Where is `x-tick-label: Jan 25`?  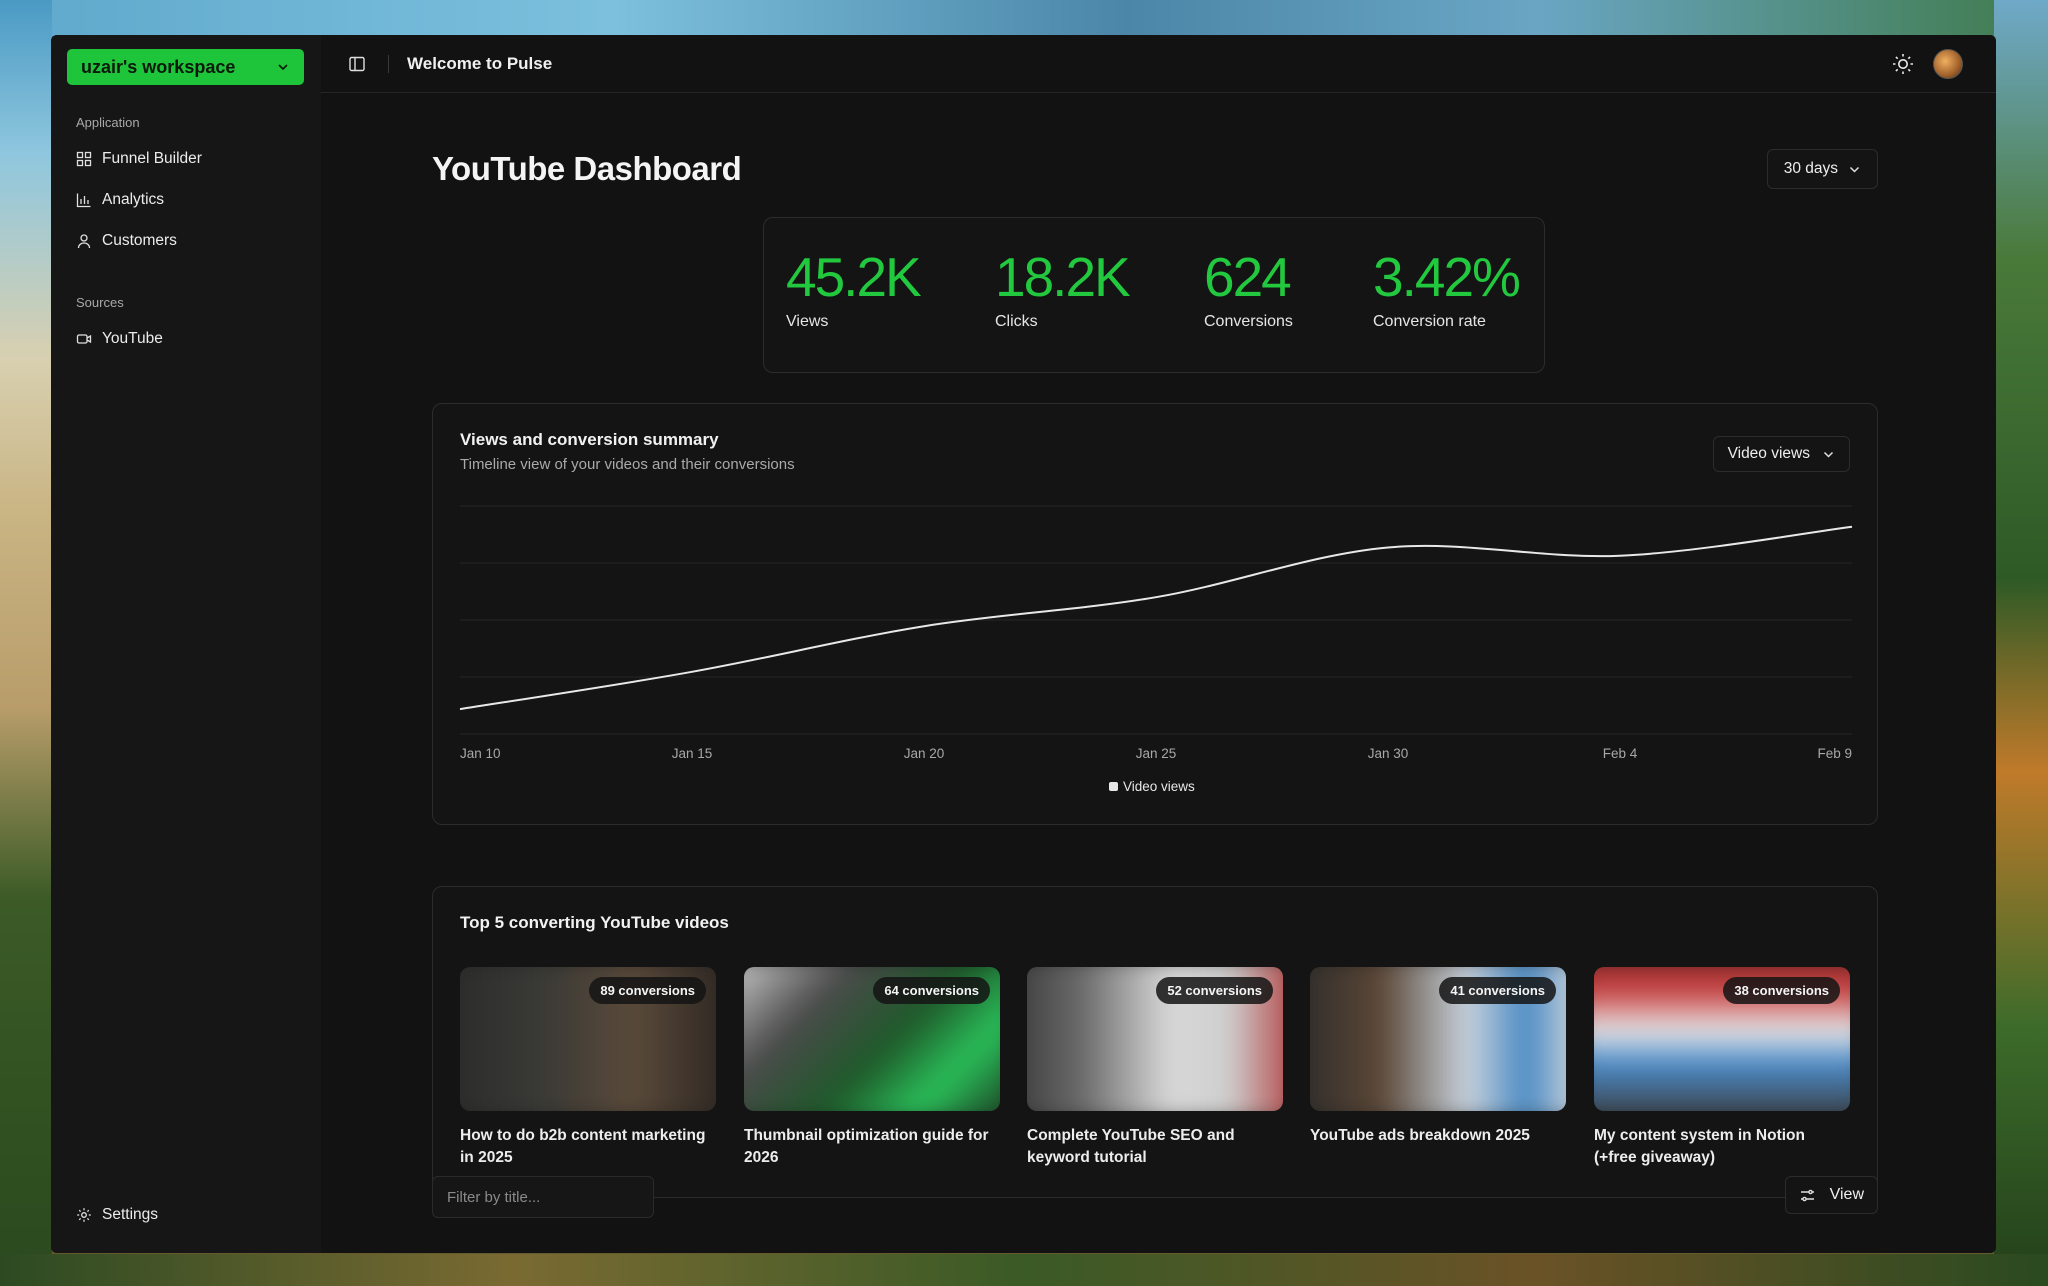 x-tick-label: Jan 25 is located at coordinates (1156, 753).